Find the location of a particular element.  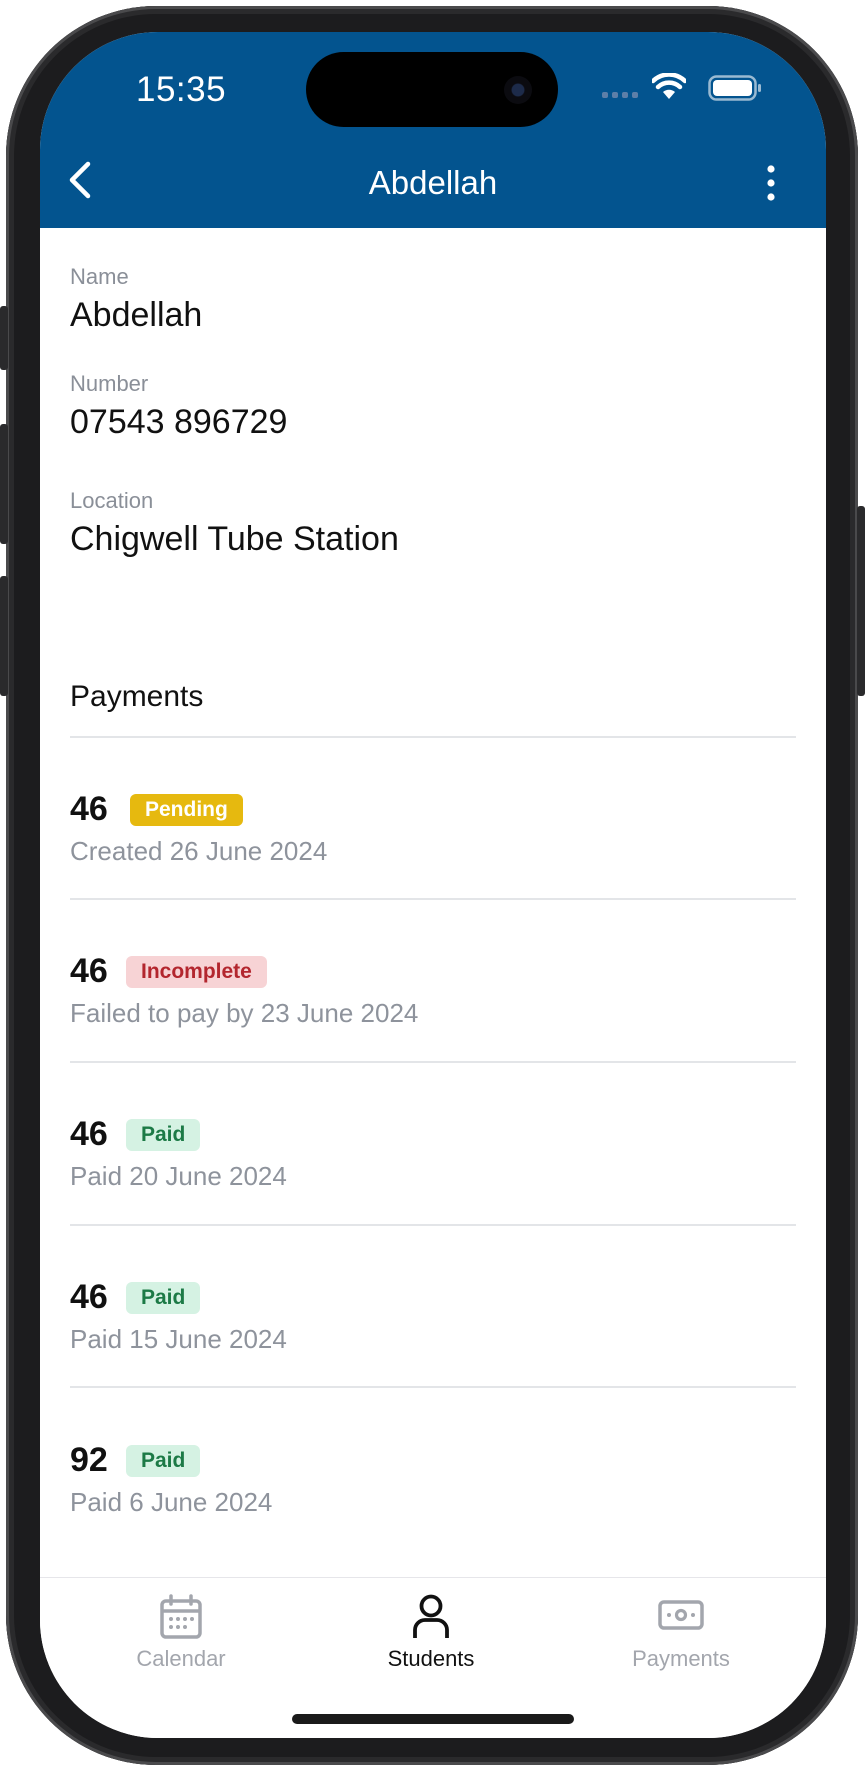

dynamic-island is located at coordinates (432, 89).